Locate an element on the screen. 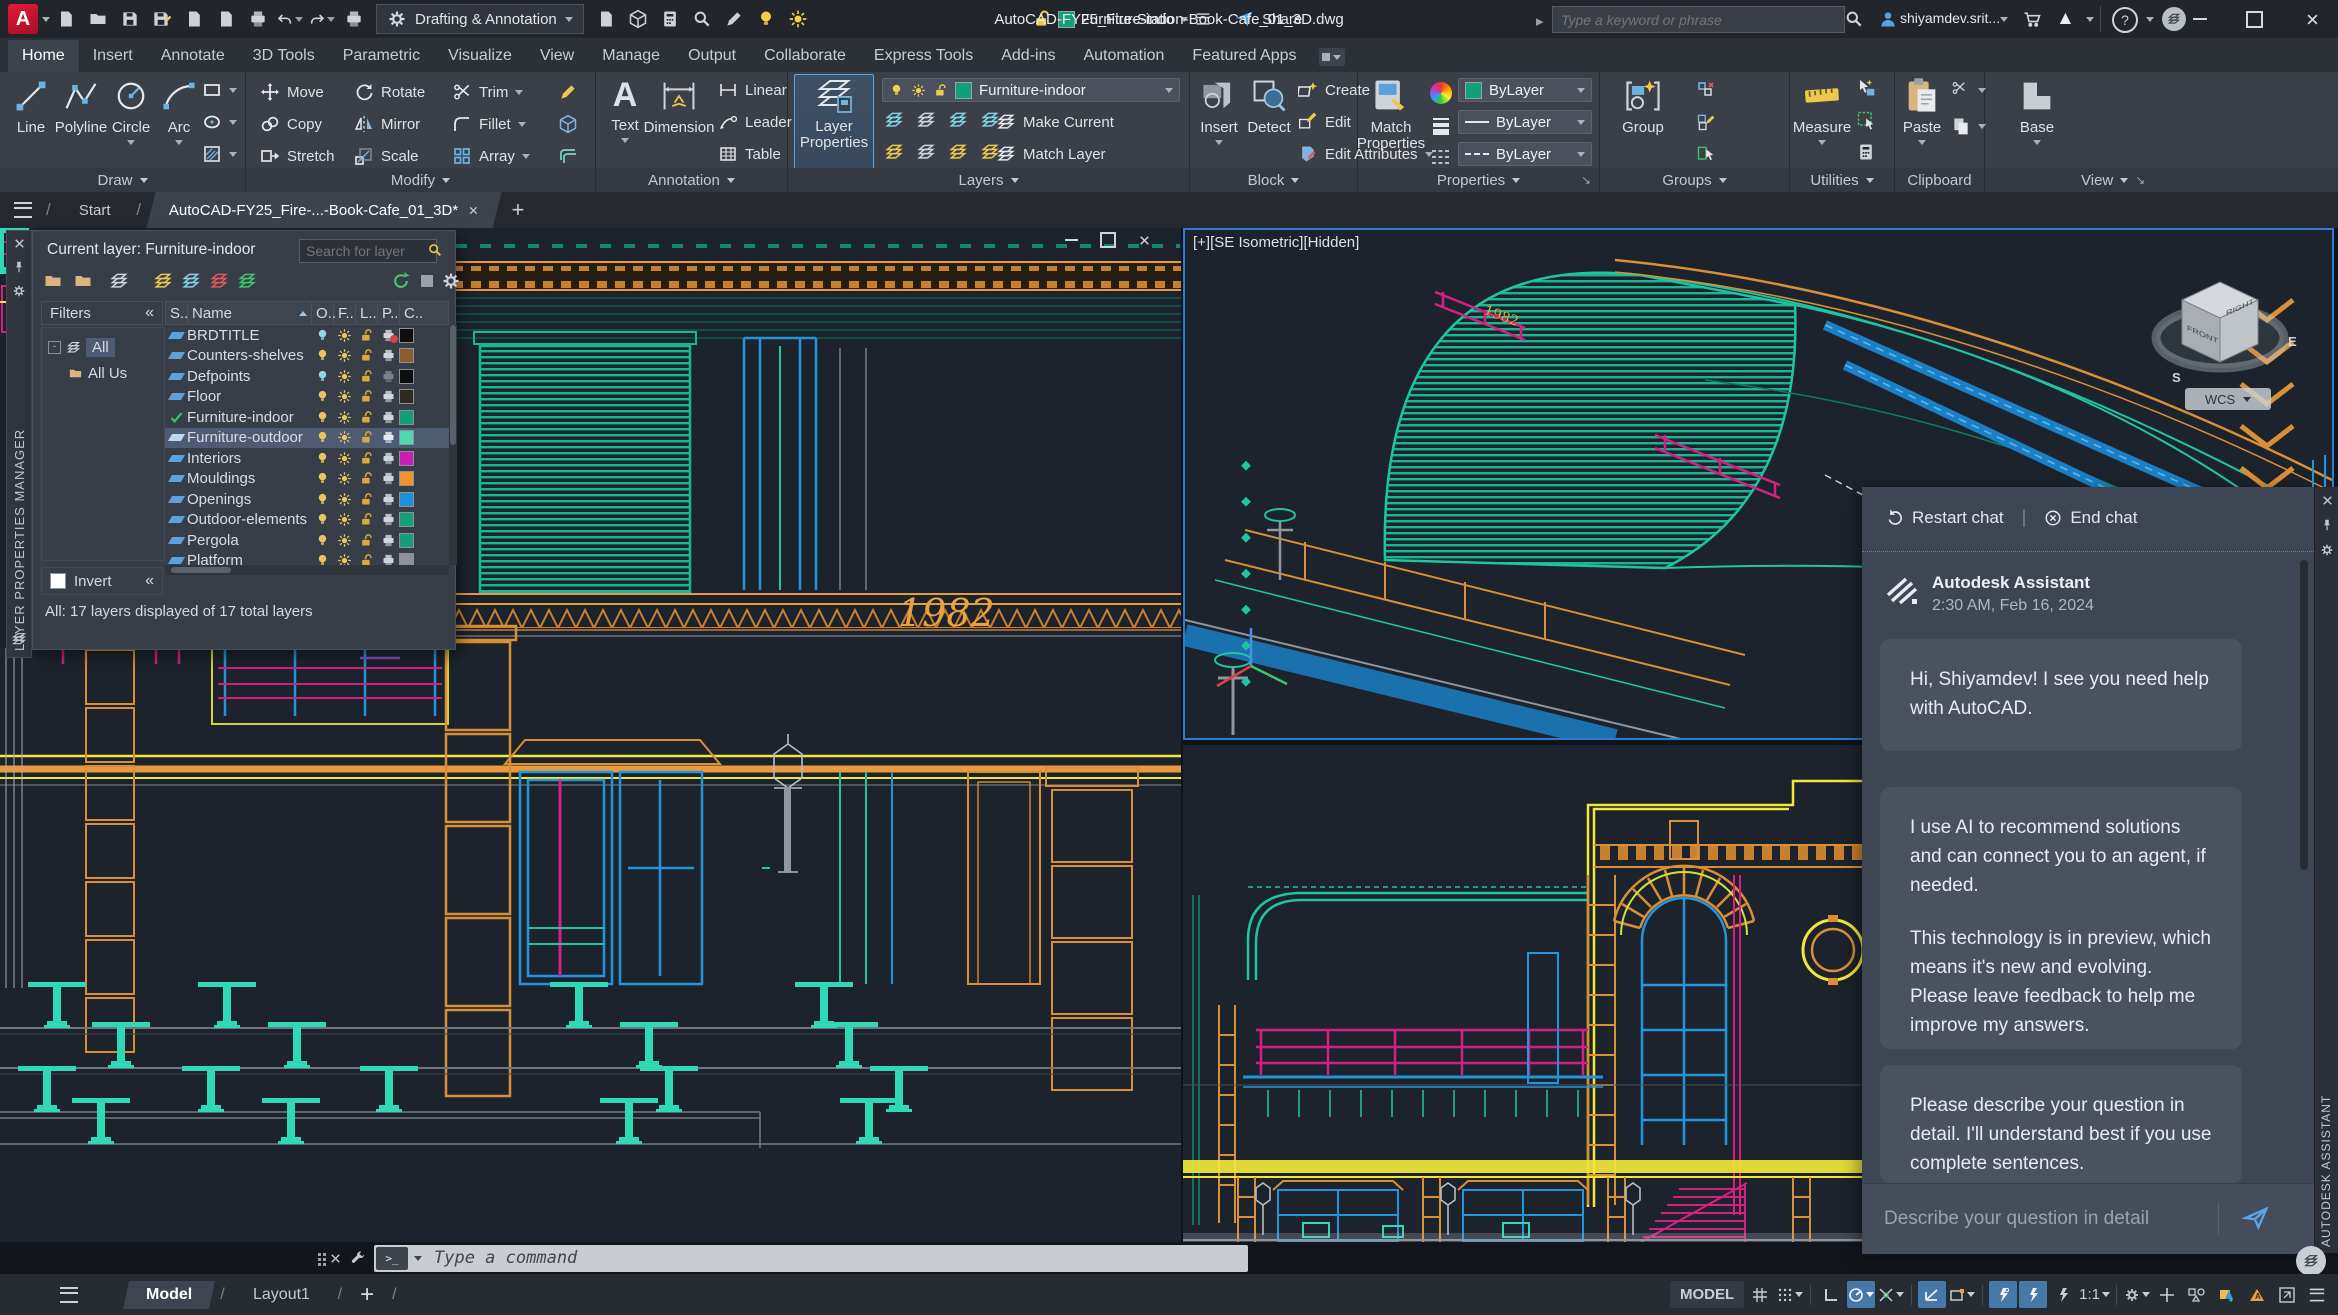 This screenshot has width=2338, height=1315. layer-row-brdtitle: BRDTITLE is located at coordinates (307, 335).